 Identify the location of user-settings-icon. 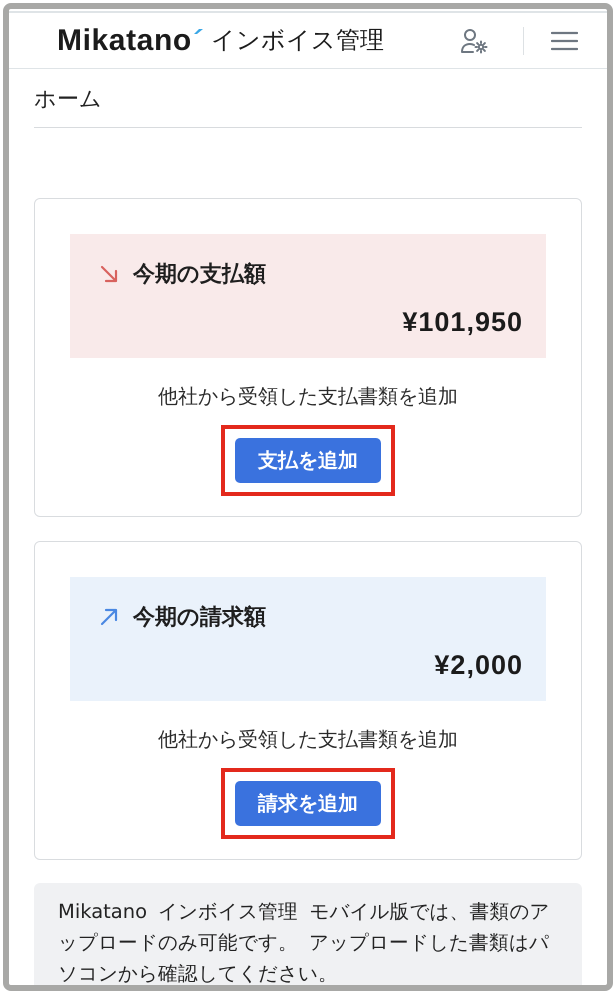
(474, 41).